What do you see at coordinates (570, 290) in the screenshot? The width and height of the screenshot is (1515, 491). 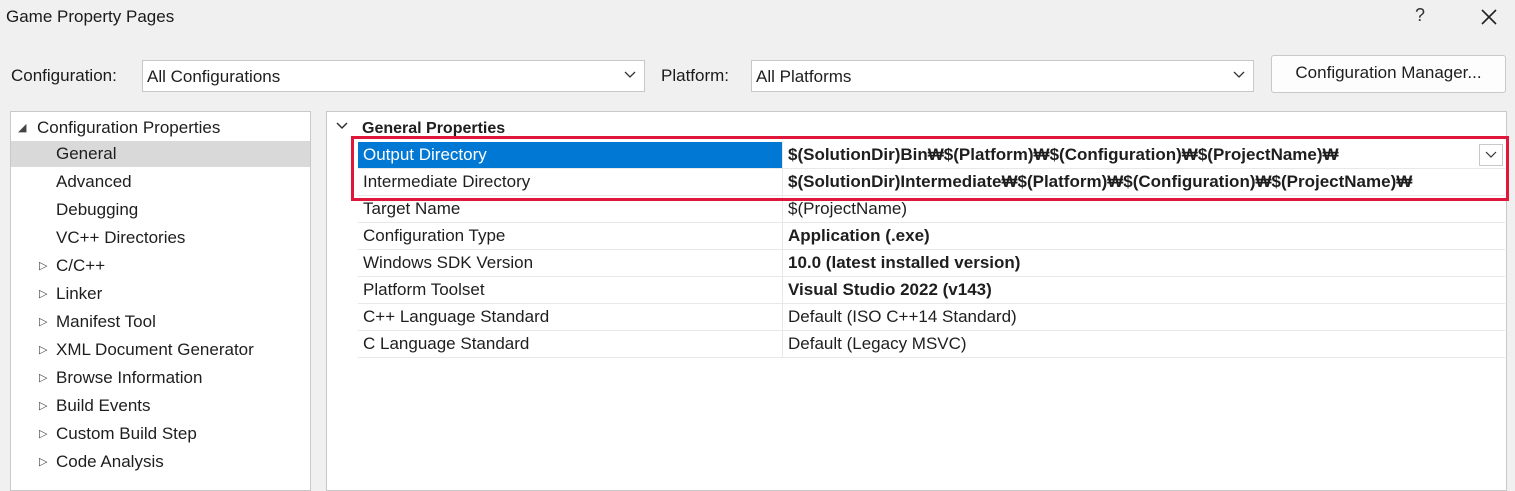 I see `property-name: Platform Toolset` at bounding box center [570, 290].